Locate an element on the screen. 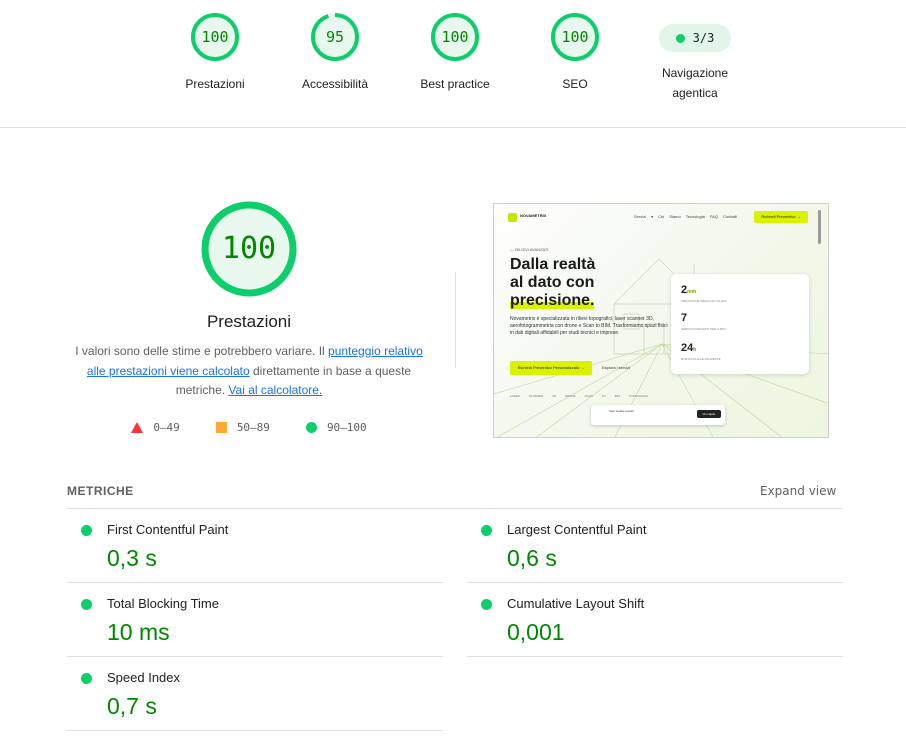 Image resolution: width=906 pixels, height=741 pixels. agentic-pill: 3/3 is located at coordinates (695, 38).